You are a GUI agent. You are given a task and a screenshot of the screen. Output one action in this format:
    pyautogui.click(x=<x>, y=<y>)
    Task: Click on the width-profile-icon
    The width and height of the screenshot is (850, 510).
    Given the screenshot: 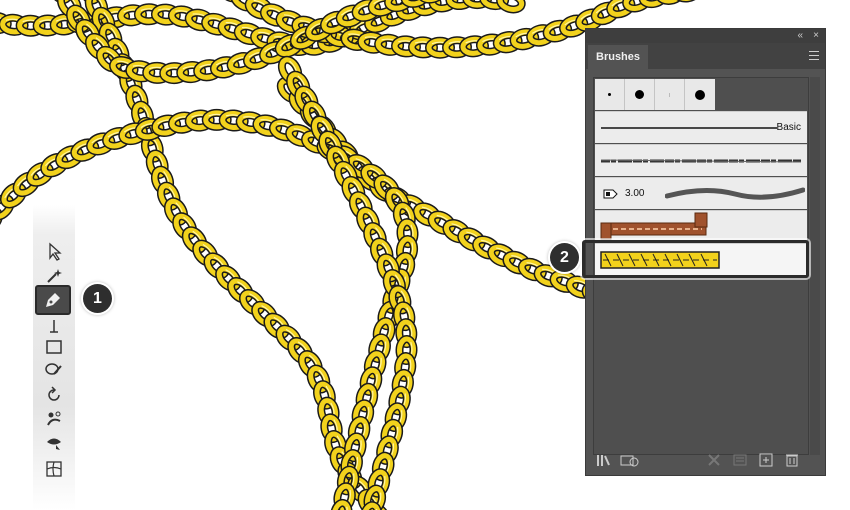 What is the action you would take?
    pyautogui.click(x=610, y=194)
    